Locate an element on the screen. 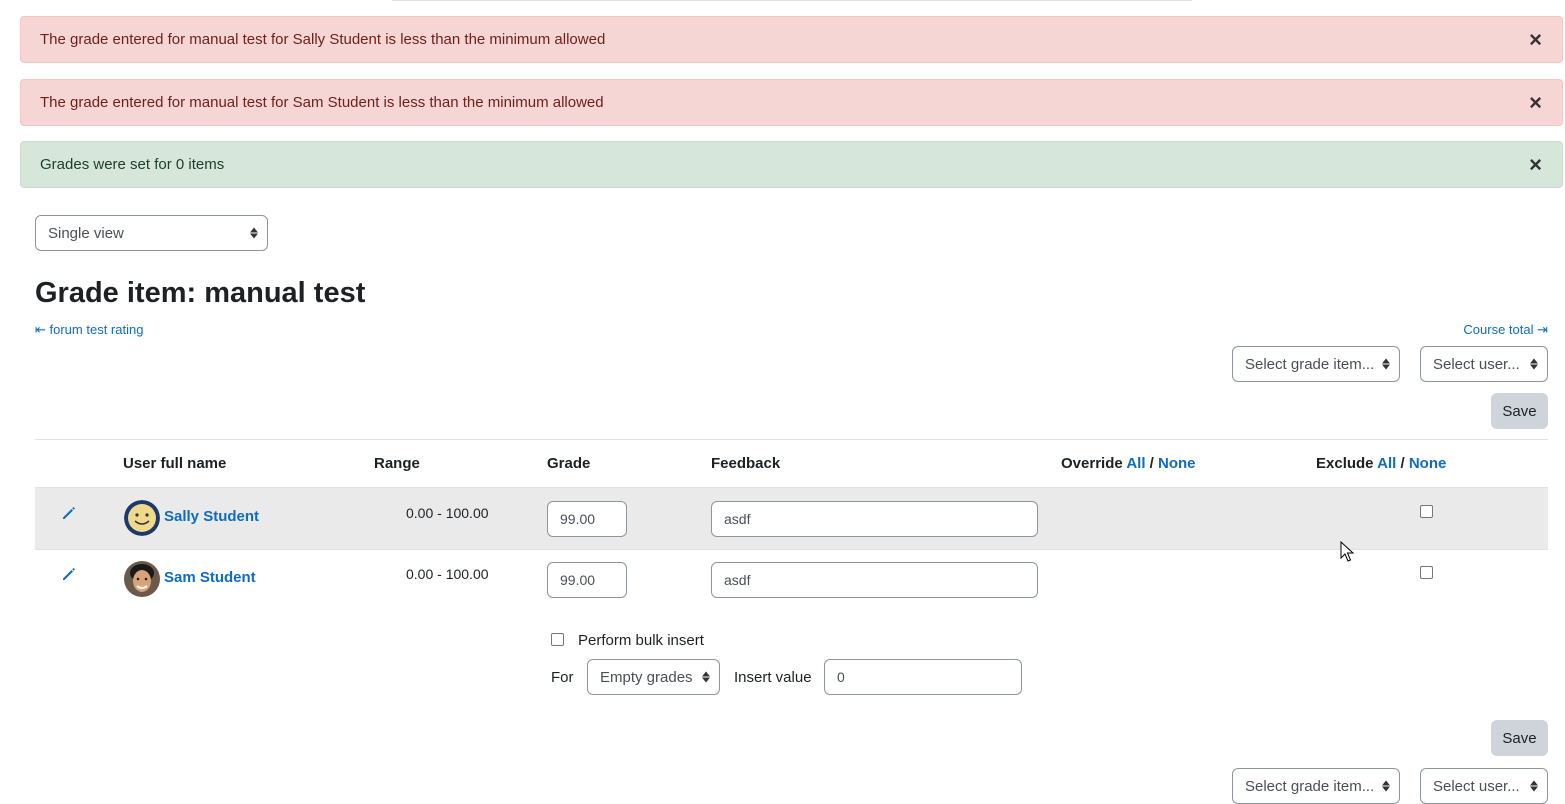  insert-value-label: Insert value is located at coordinates (773, 677).